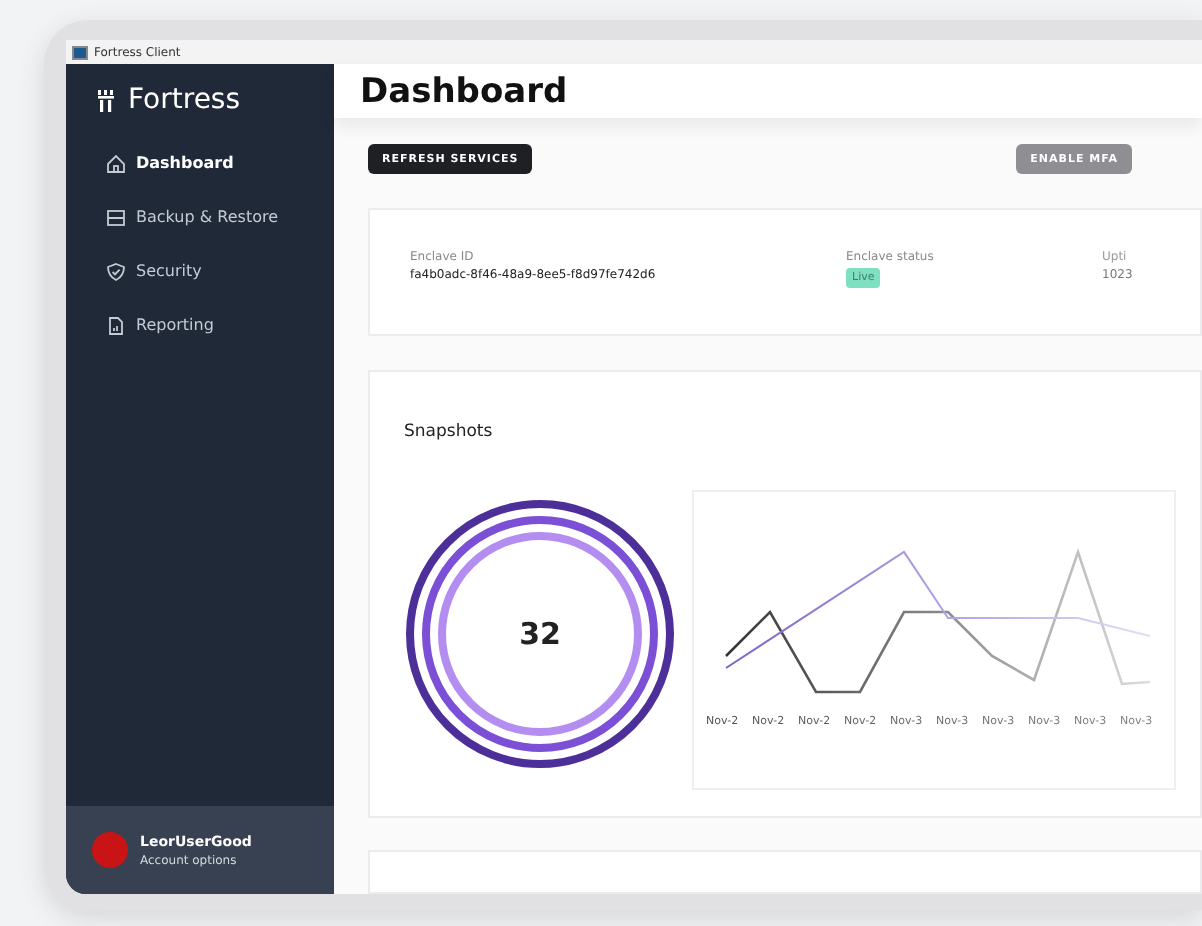 This screenshot has width=1202, height=926. What do you see at coordinates (108, 100) in the screenshot?
I see `logo-icon` at bounding box center [108, 100].